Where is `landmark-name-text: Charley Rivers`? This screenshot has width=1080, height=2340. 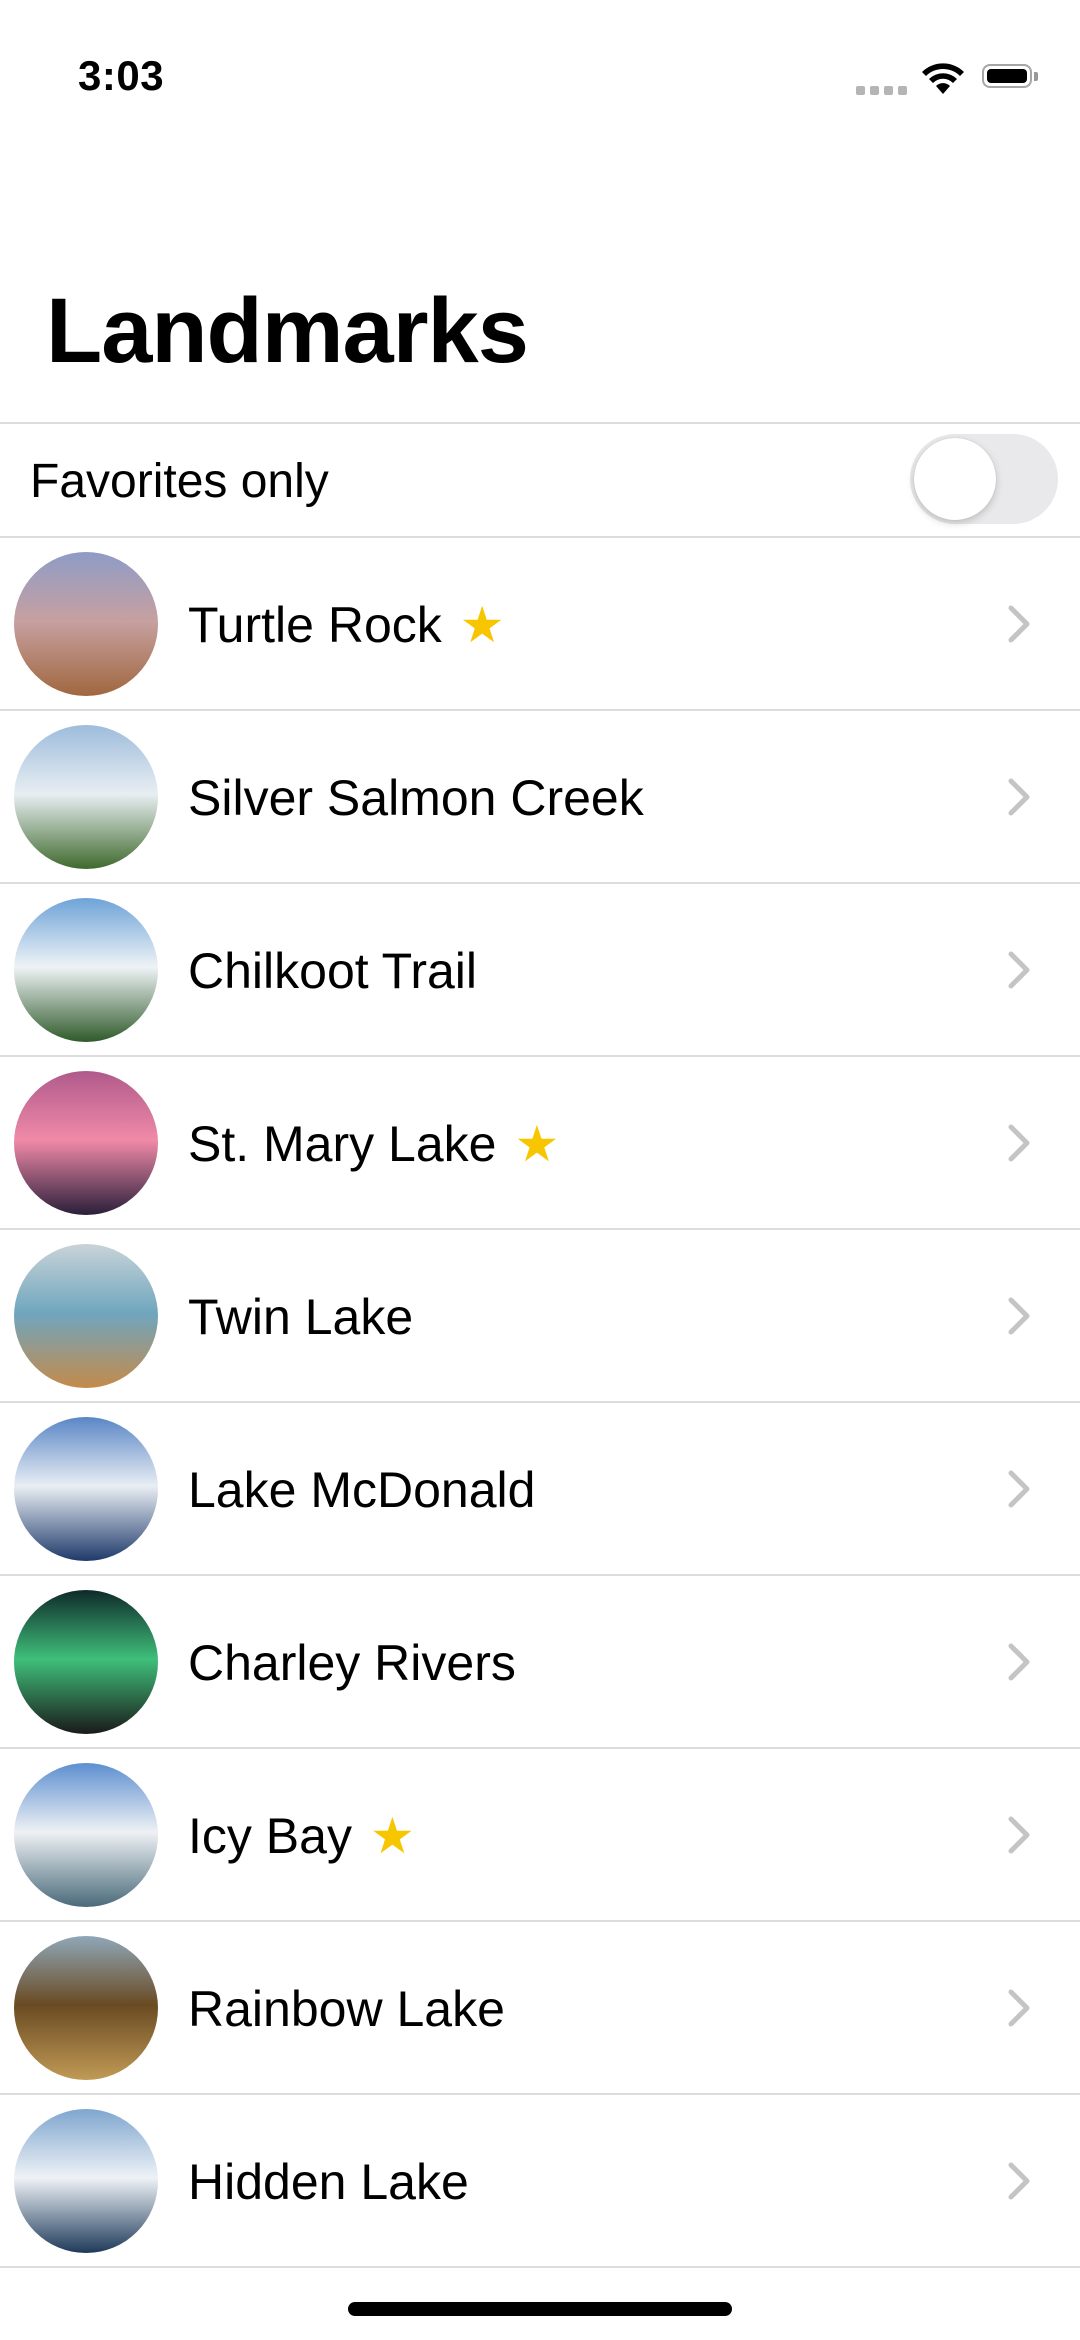
landmark-name-text: Charley Rivers is located at coordinates (352, 1663).